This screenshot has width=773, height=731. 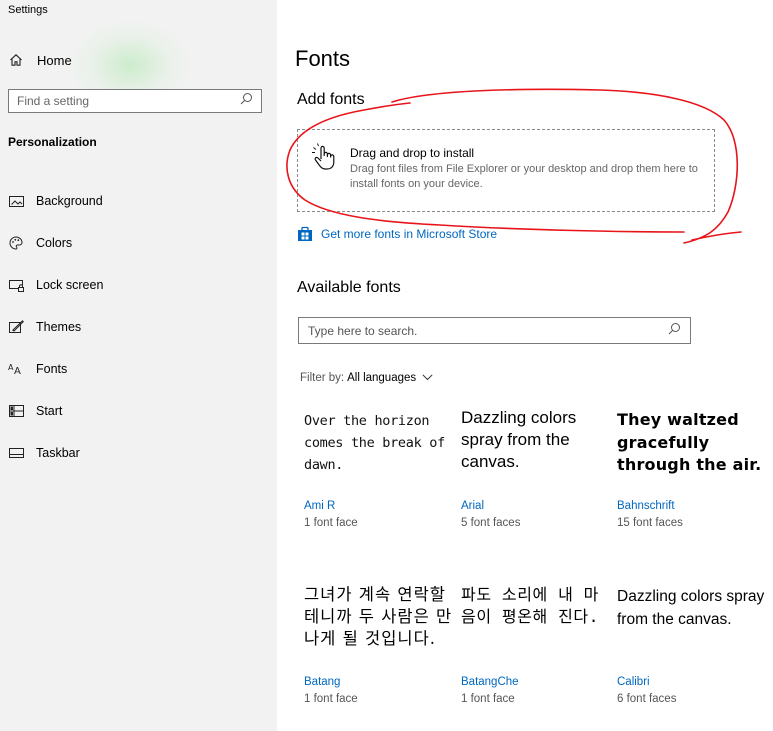 What do you see at coordinates (49, 411) in the screenshot?
I see `sidebar-item-label: Start` at bounding box center [49, 411].